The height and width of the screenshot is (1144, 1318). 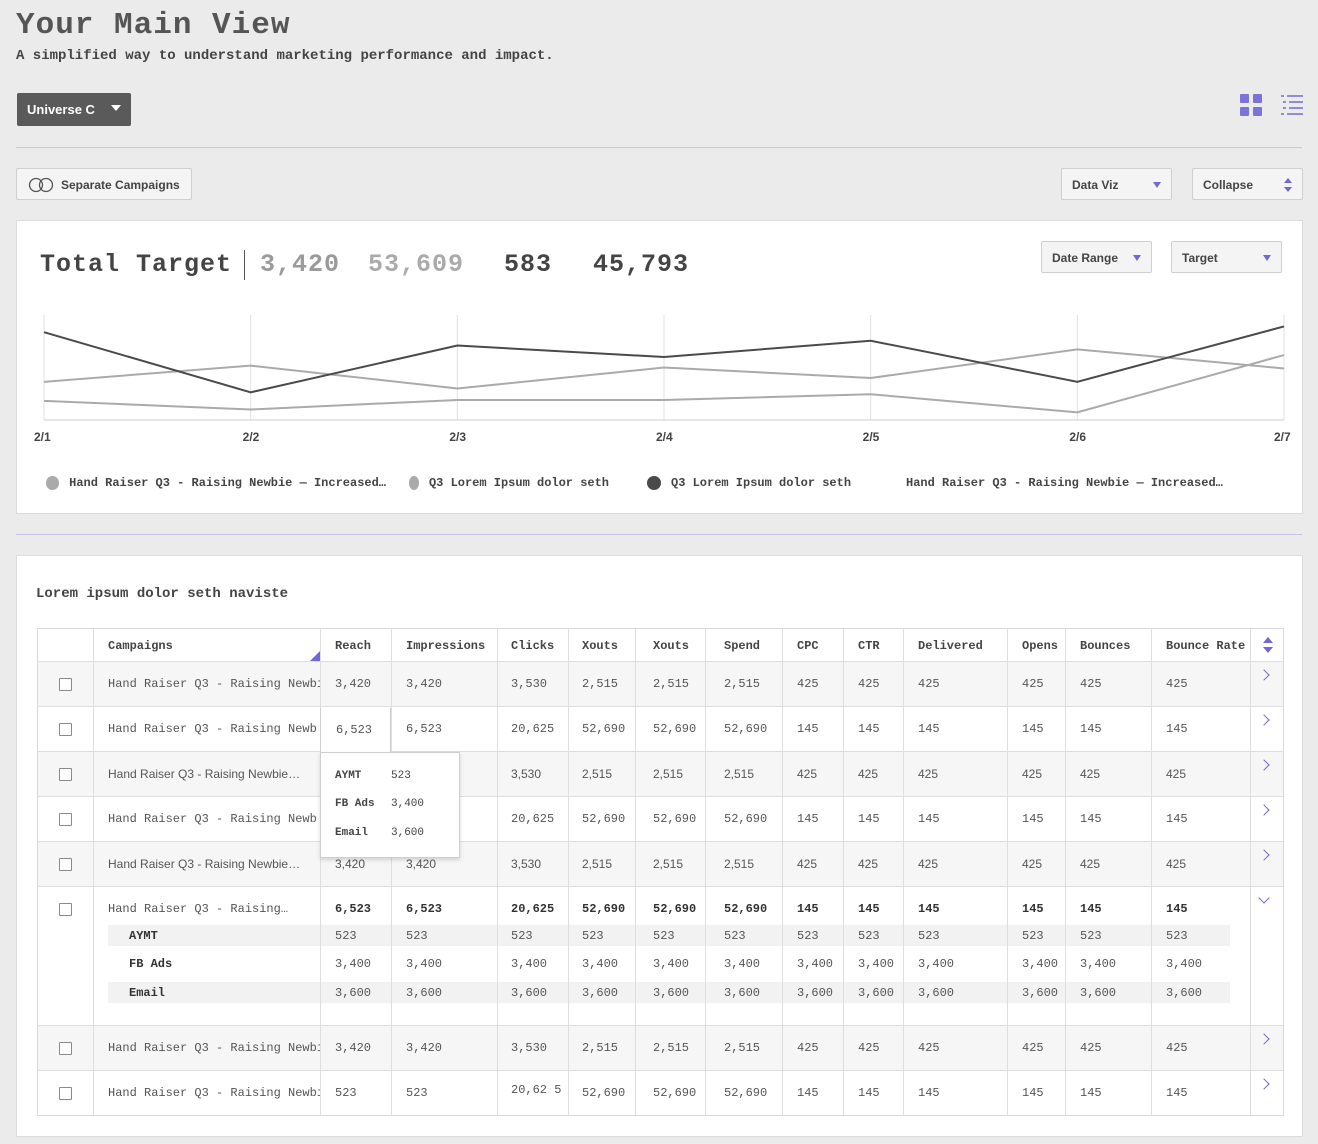 I want to click on table-cell: 3,530, so click(x=526, y=774).